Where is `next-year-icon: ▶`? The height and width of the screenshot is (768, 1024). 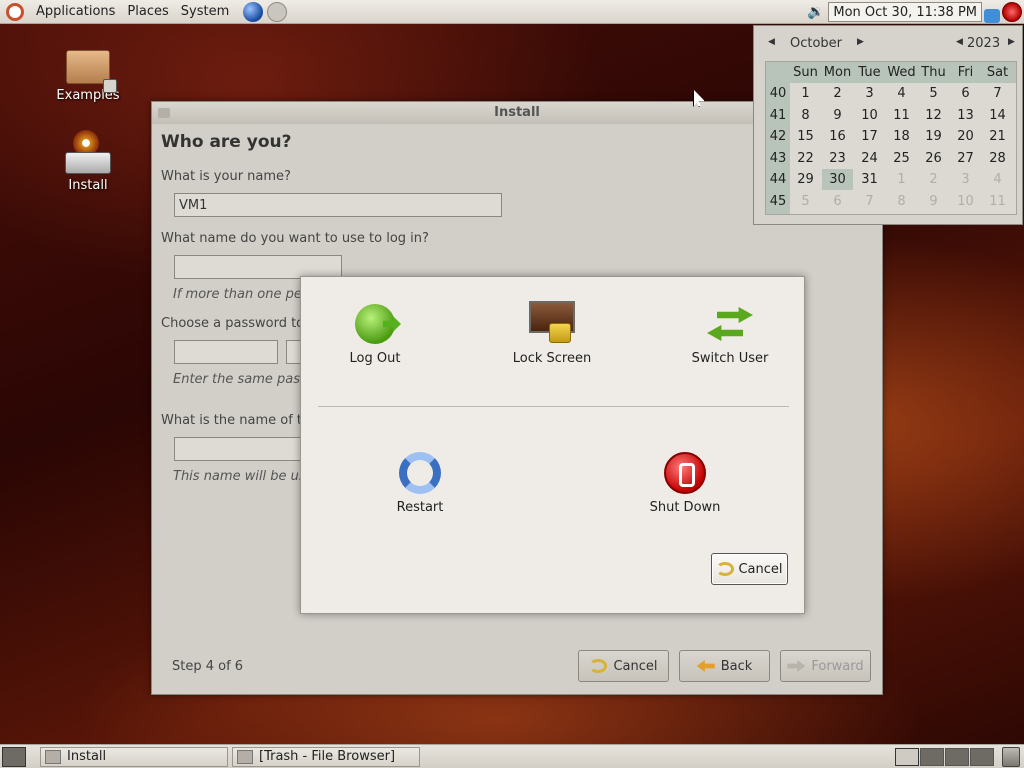 next-year-icon: ▶ is located at coordinates (1011, 42).